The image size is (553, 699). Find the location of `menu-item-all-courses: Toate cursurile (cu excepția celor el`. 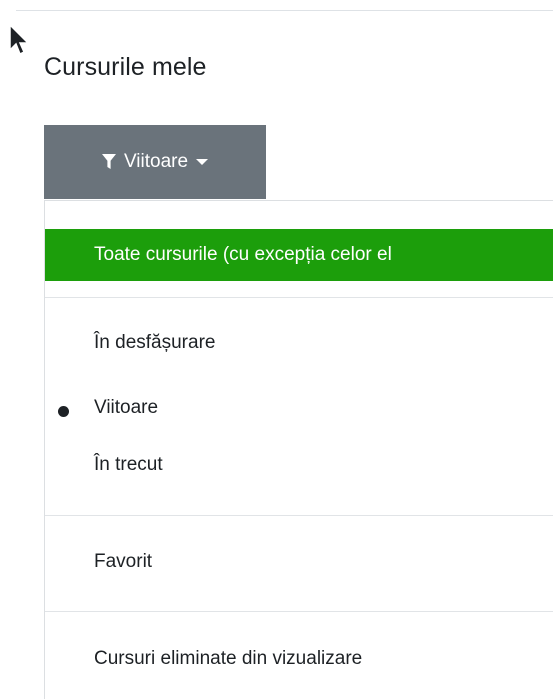

menu-item-all-courses: Toate cursurile (cu excepția celor el is located at coordinates (299, 255).